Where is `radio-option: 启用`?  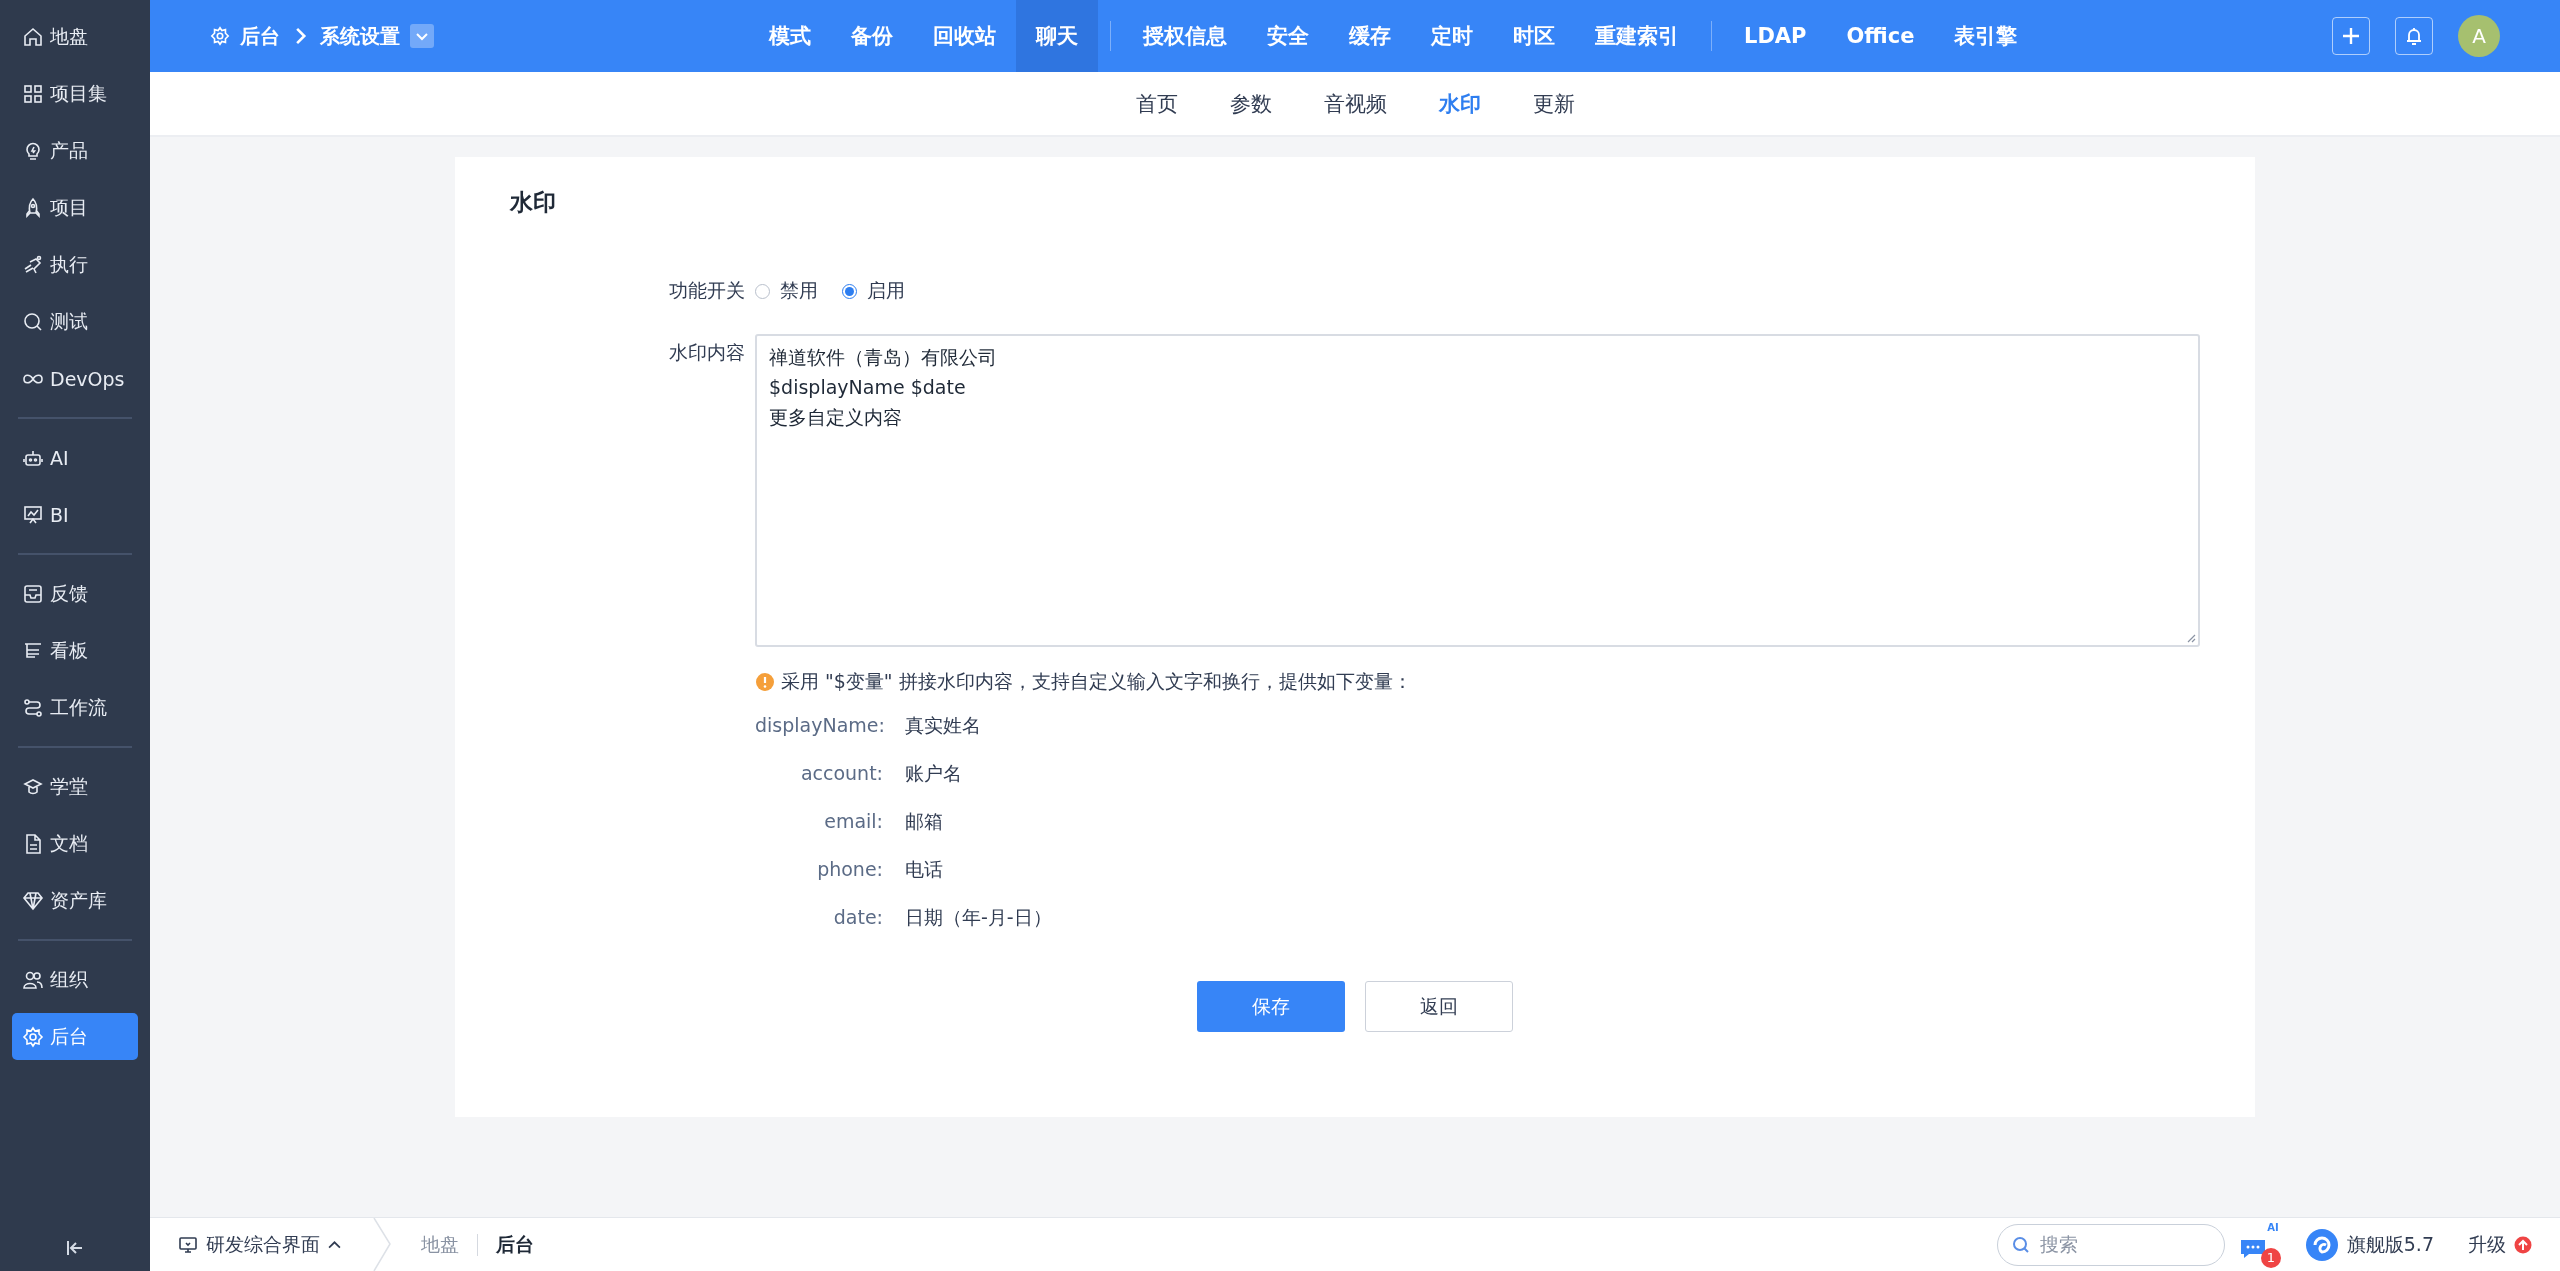
radio-option: 启用 is located at coordinates (873, 291).